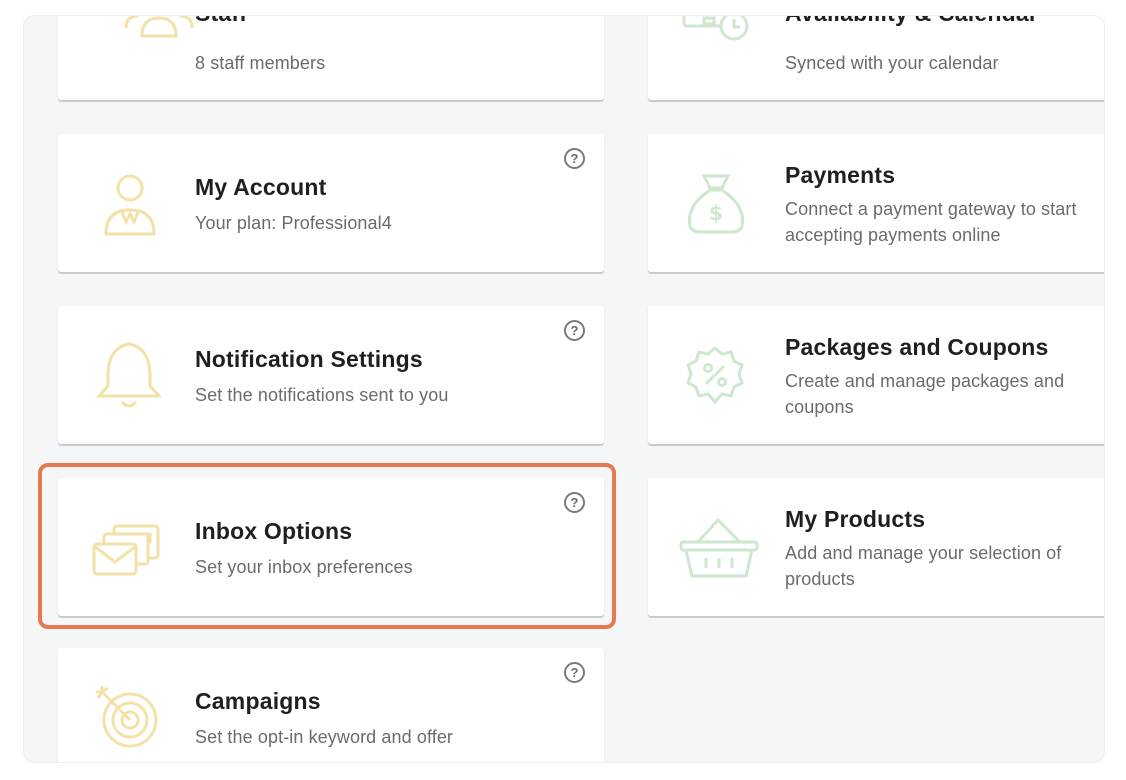 Image resolution: width=1126 pixels, height=780 pixels. What do you see at coordinates (258, 701) in the screenshot?
I see `card-campaigns-title: Campaigns` at bounding box center [258, 701].